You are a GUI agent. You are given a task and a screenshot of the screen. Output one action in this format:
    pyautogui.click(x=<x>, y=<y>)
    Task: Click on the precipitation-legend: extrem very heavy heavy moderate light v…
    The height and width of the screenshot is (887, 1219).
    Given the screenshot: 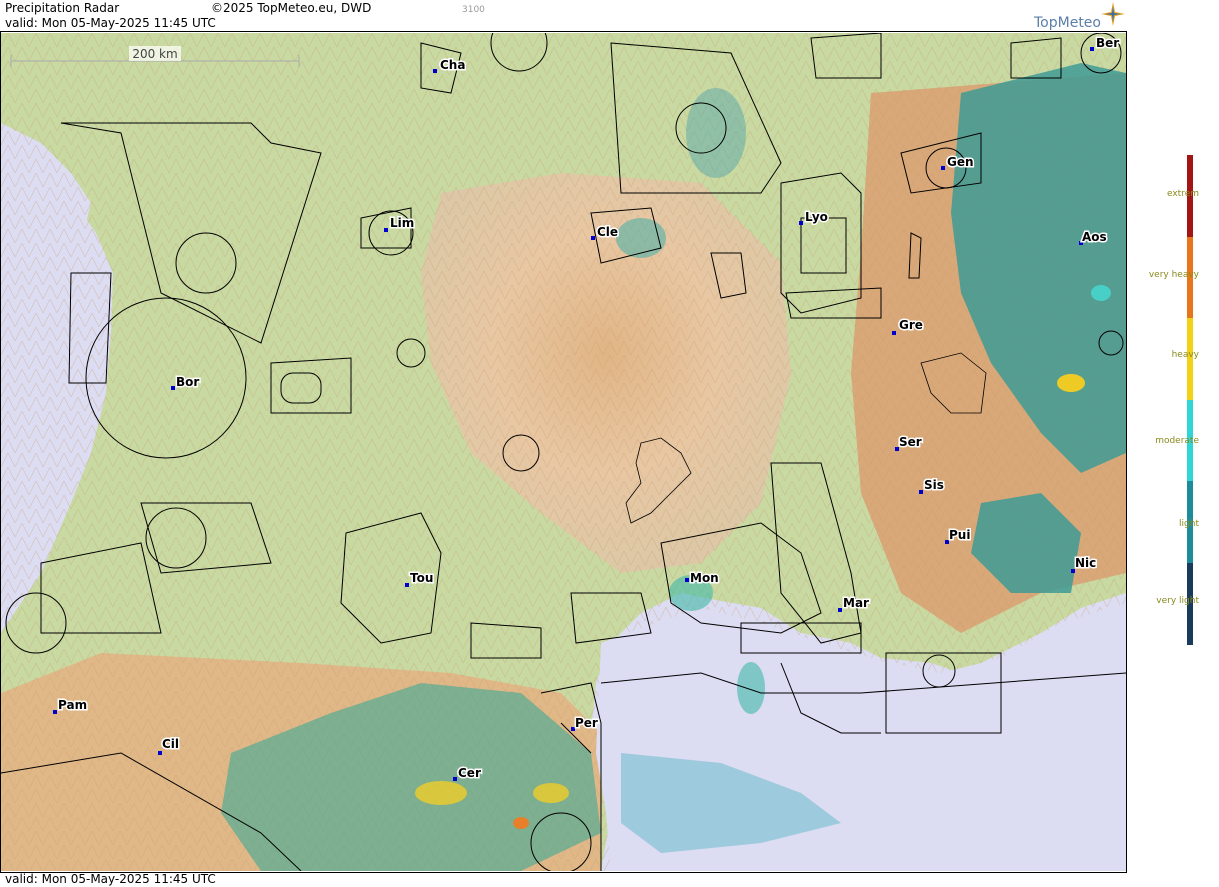 What is the action you would take?
    pyautogui.click(x=1173, y=443)
    